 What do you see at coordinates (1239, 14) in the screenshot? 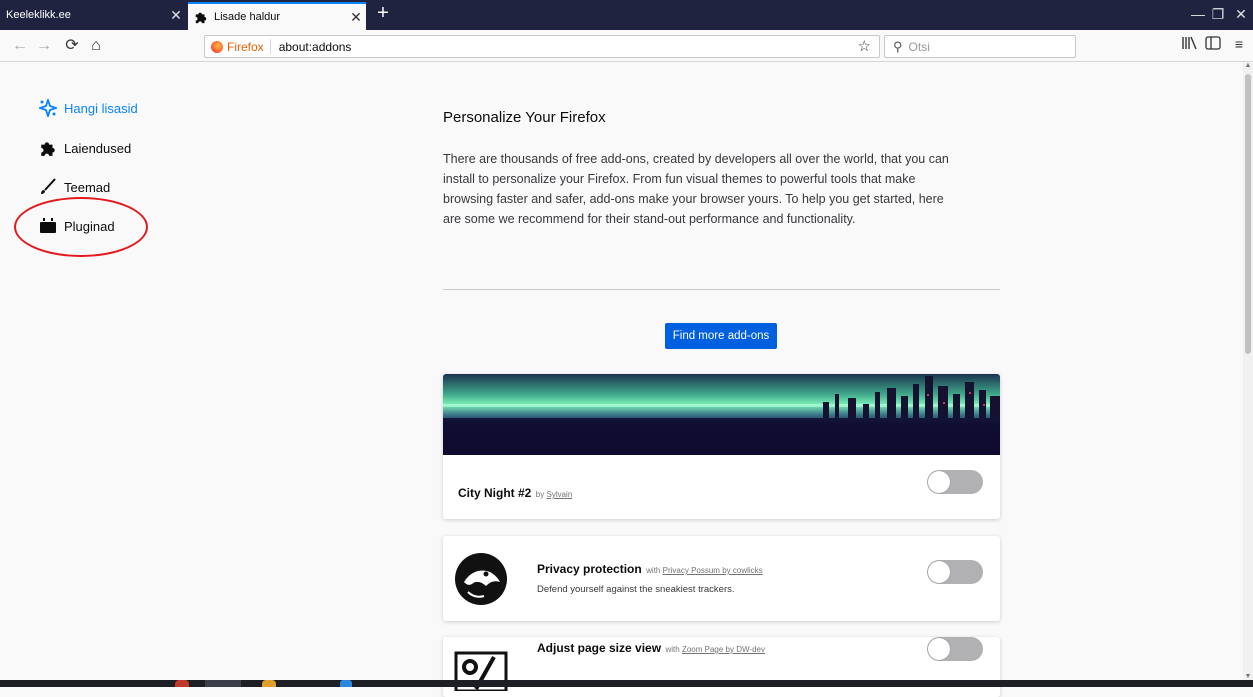
I see `close-window-icon: ✕` at bounding box center [1239, 14].